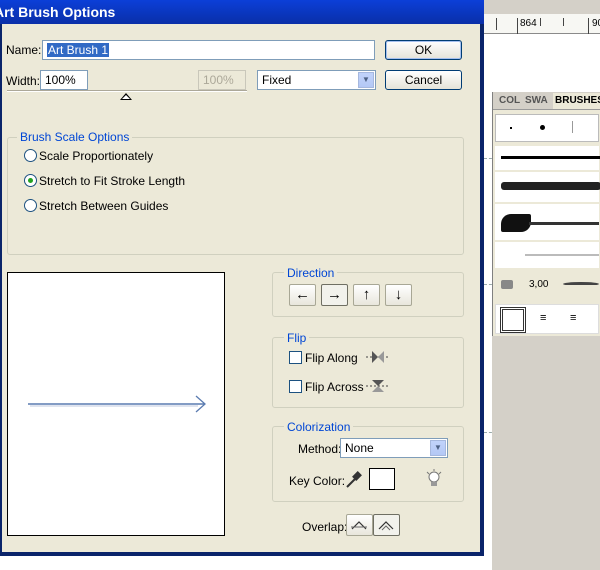  What do you see at coordinates (378, 357) in the screenshot?
I see `flip-along-icon` at bounding box center [378, 357].